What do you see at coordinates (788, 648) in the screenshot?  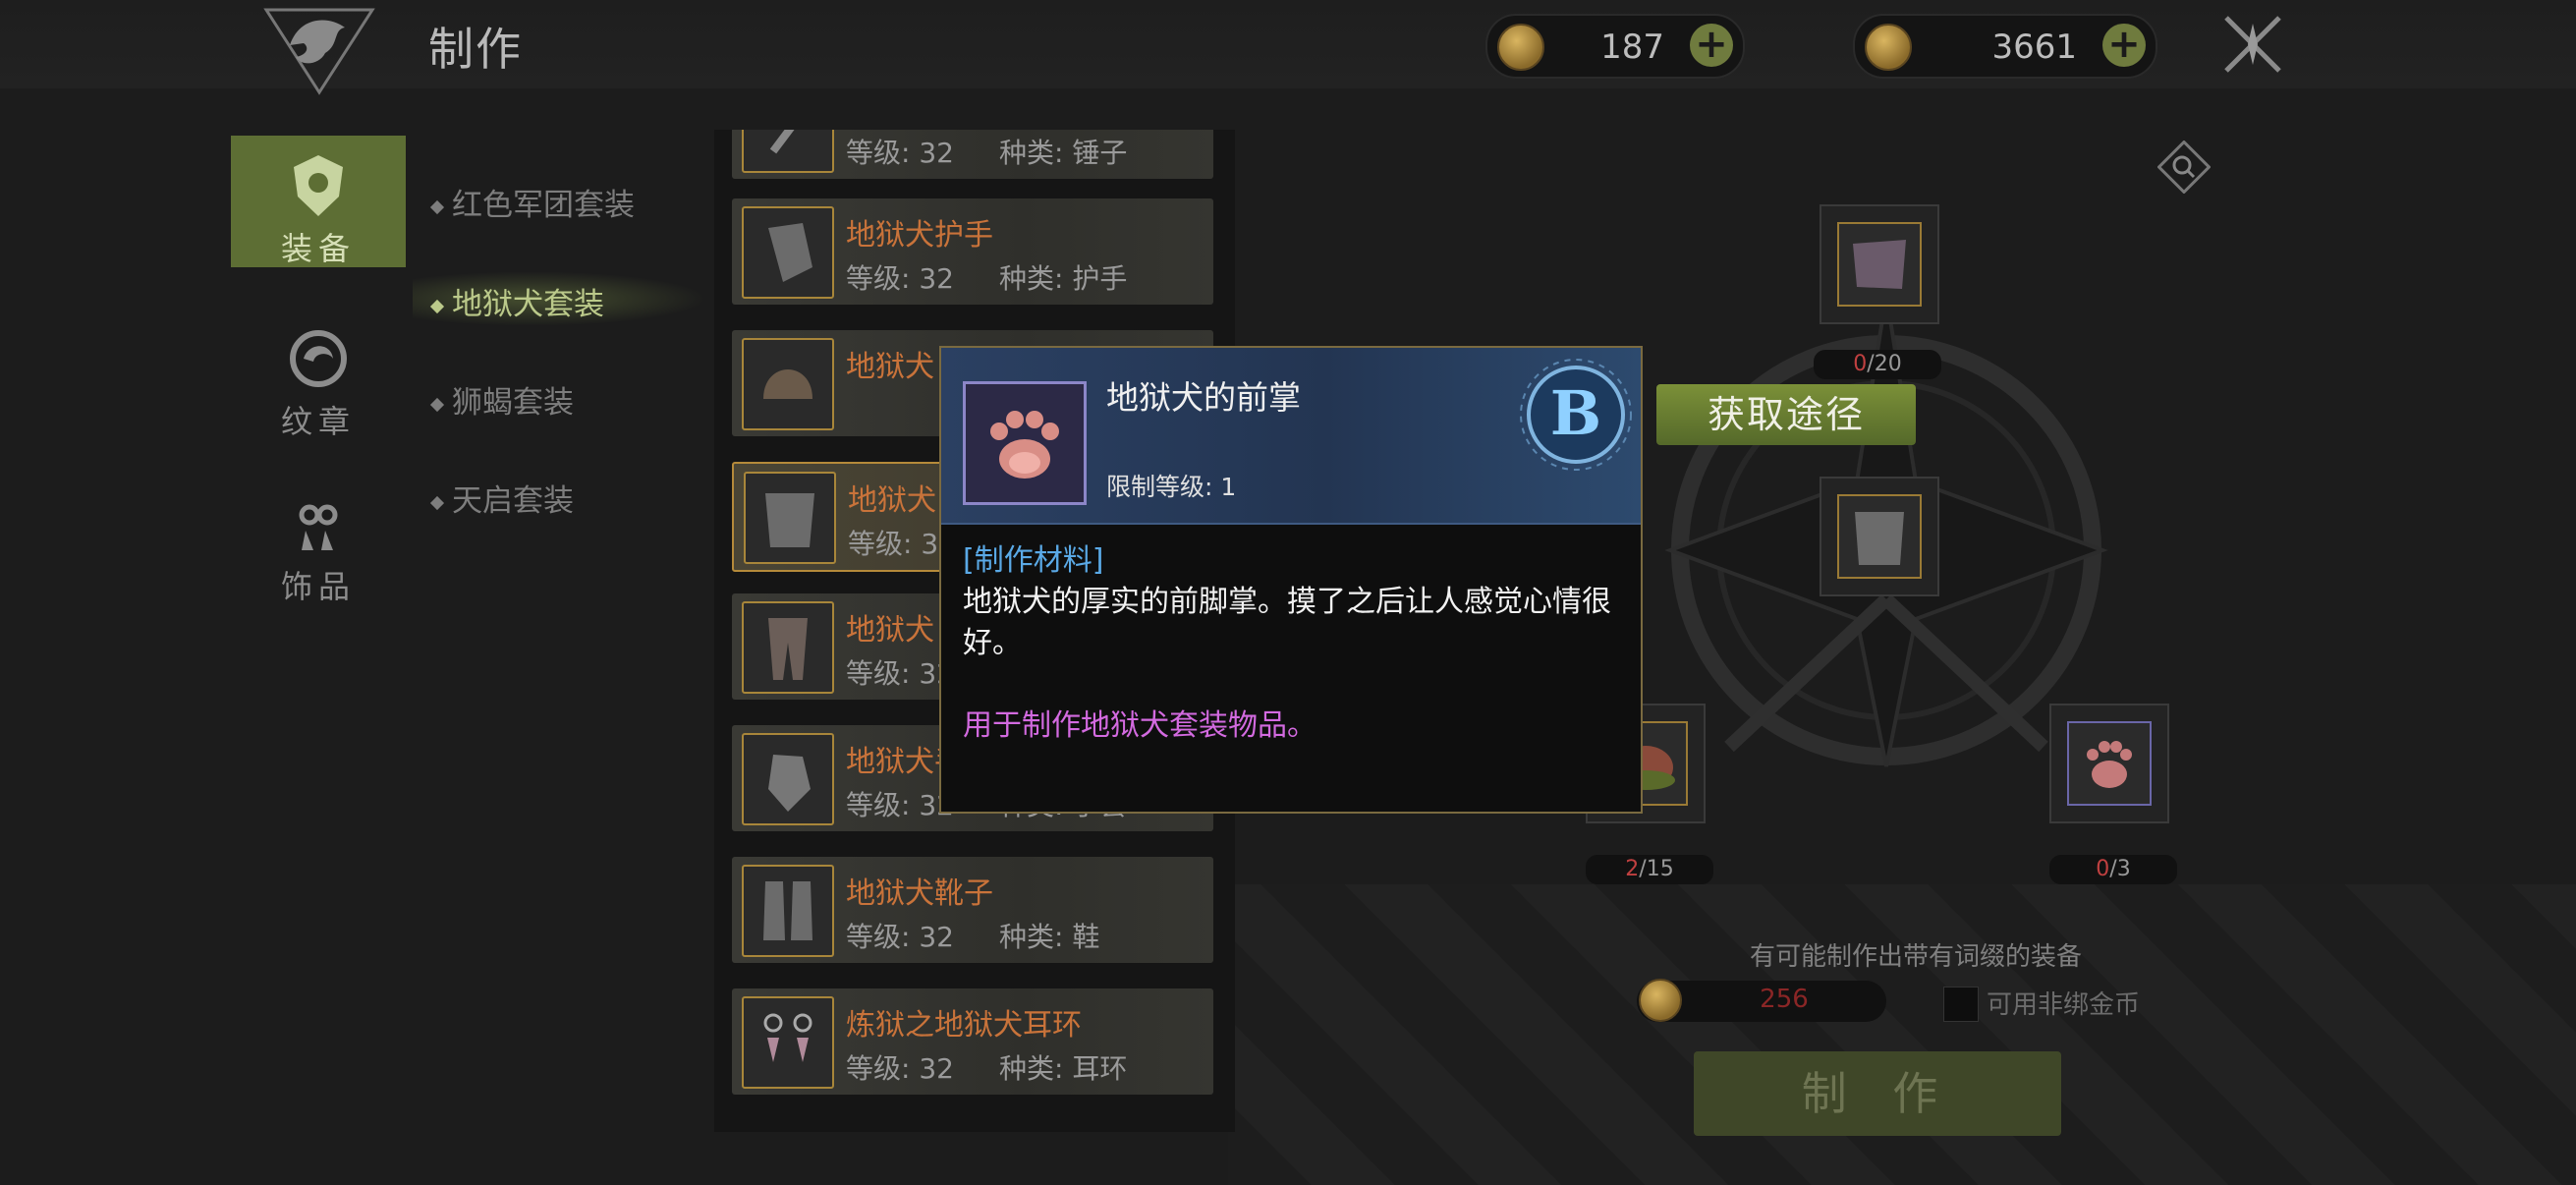 I see `leg-armor-icon` at bounding box center [788, 648].